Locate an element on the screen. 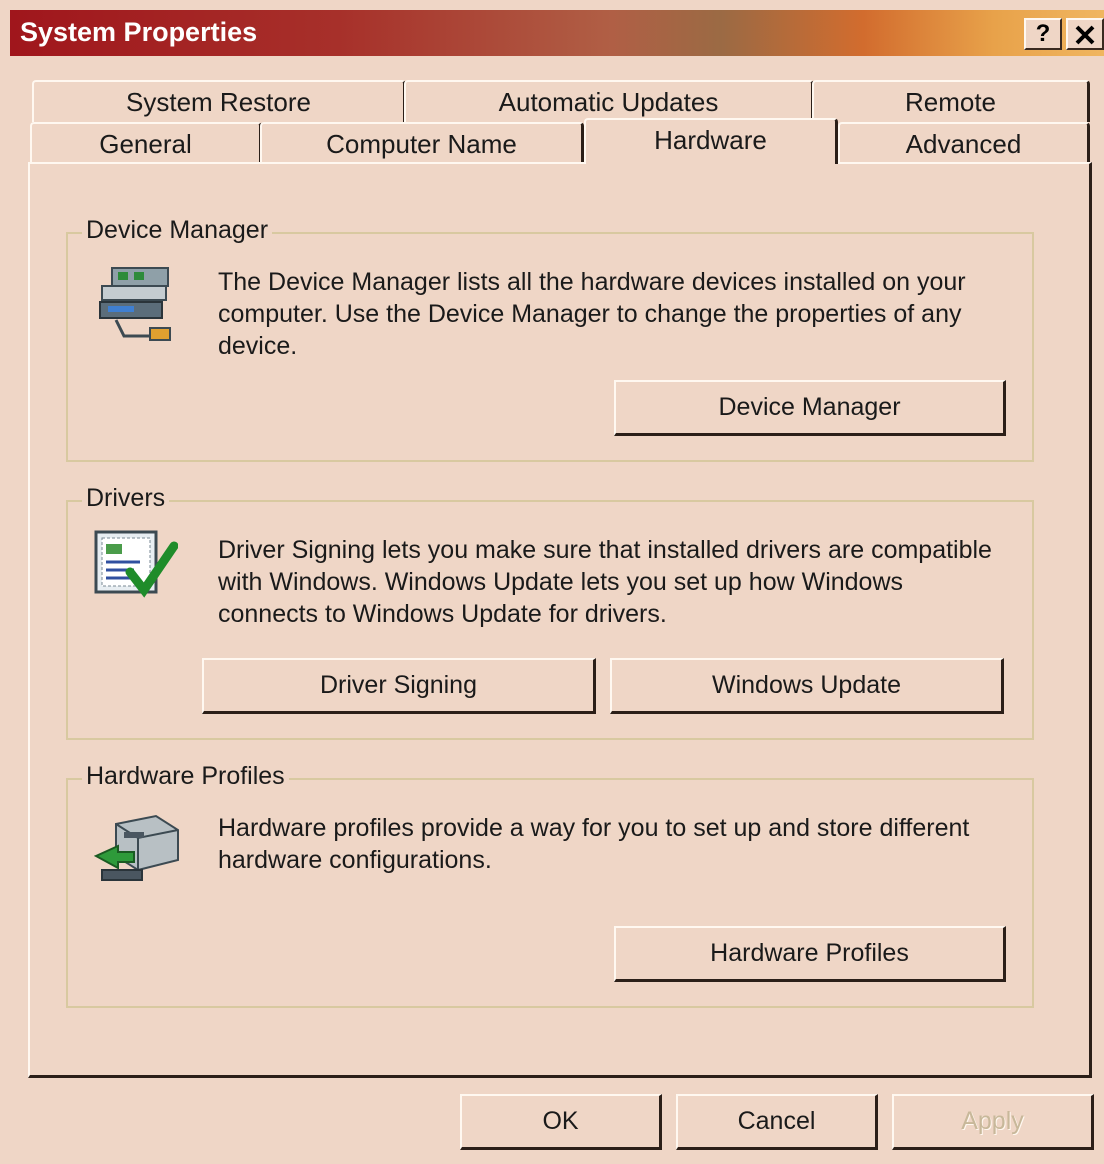  tab-system-restore: System Restore is located at coordinates (219, 101).